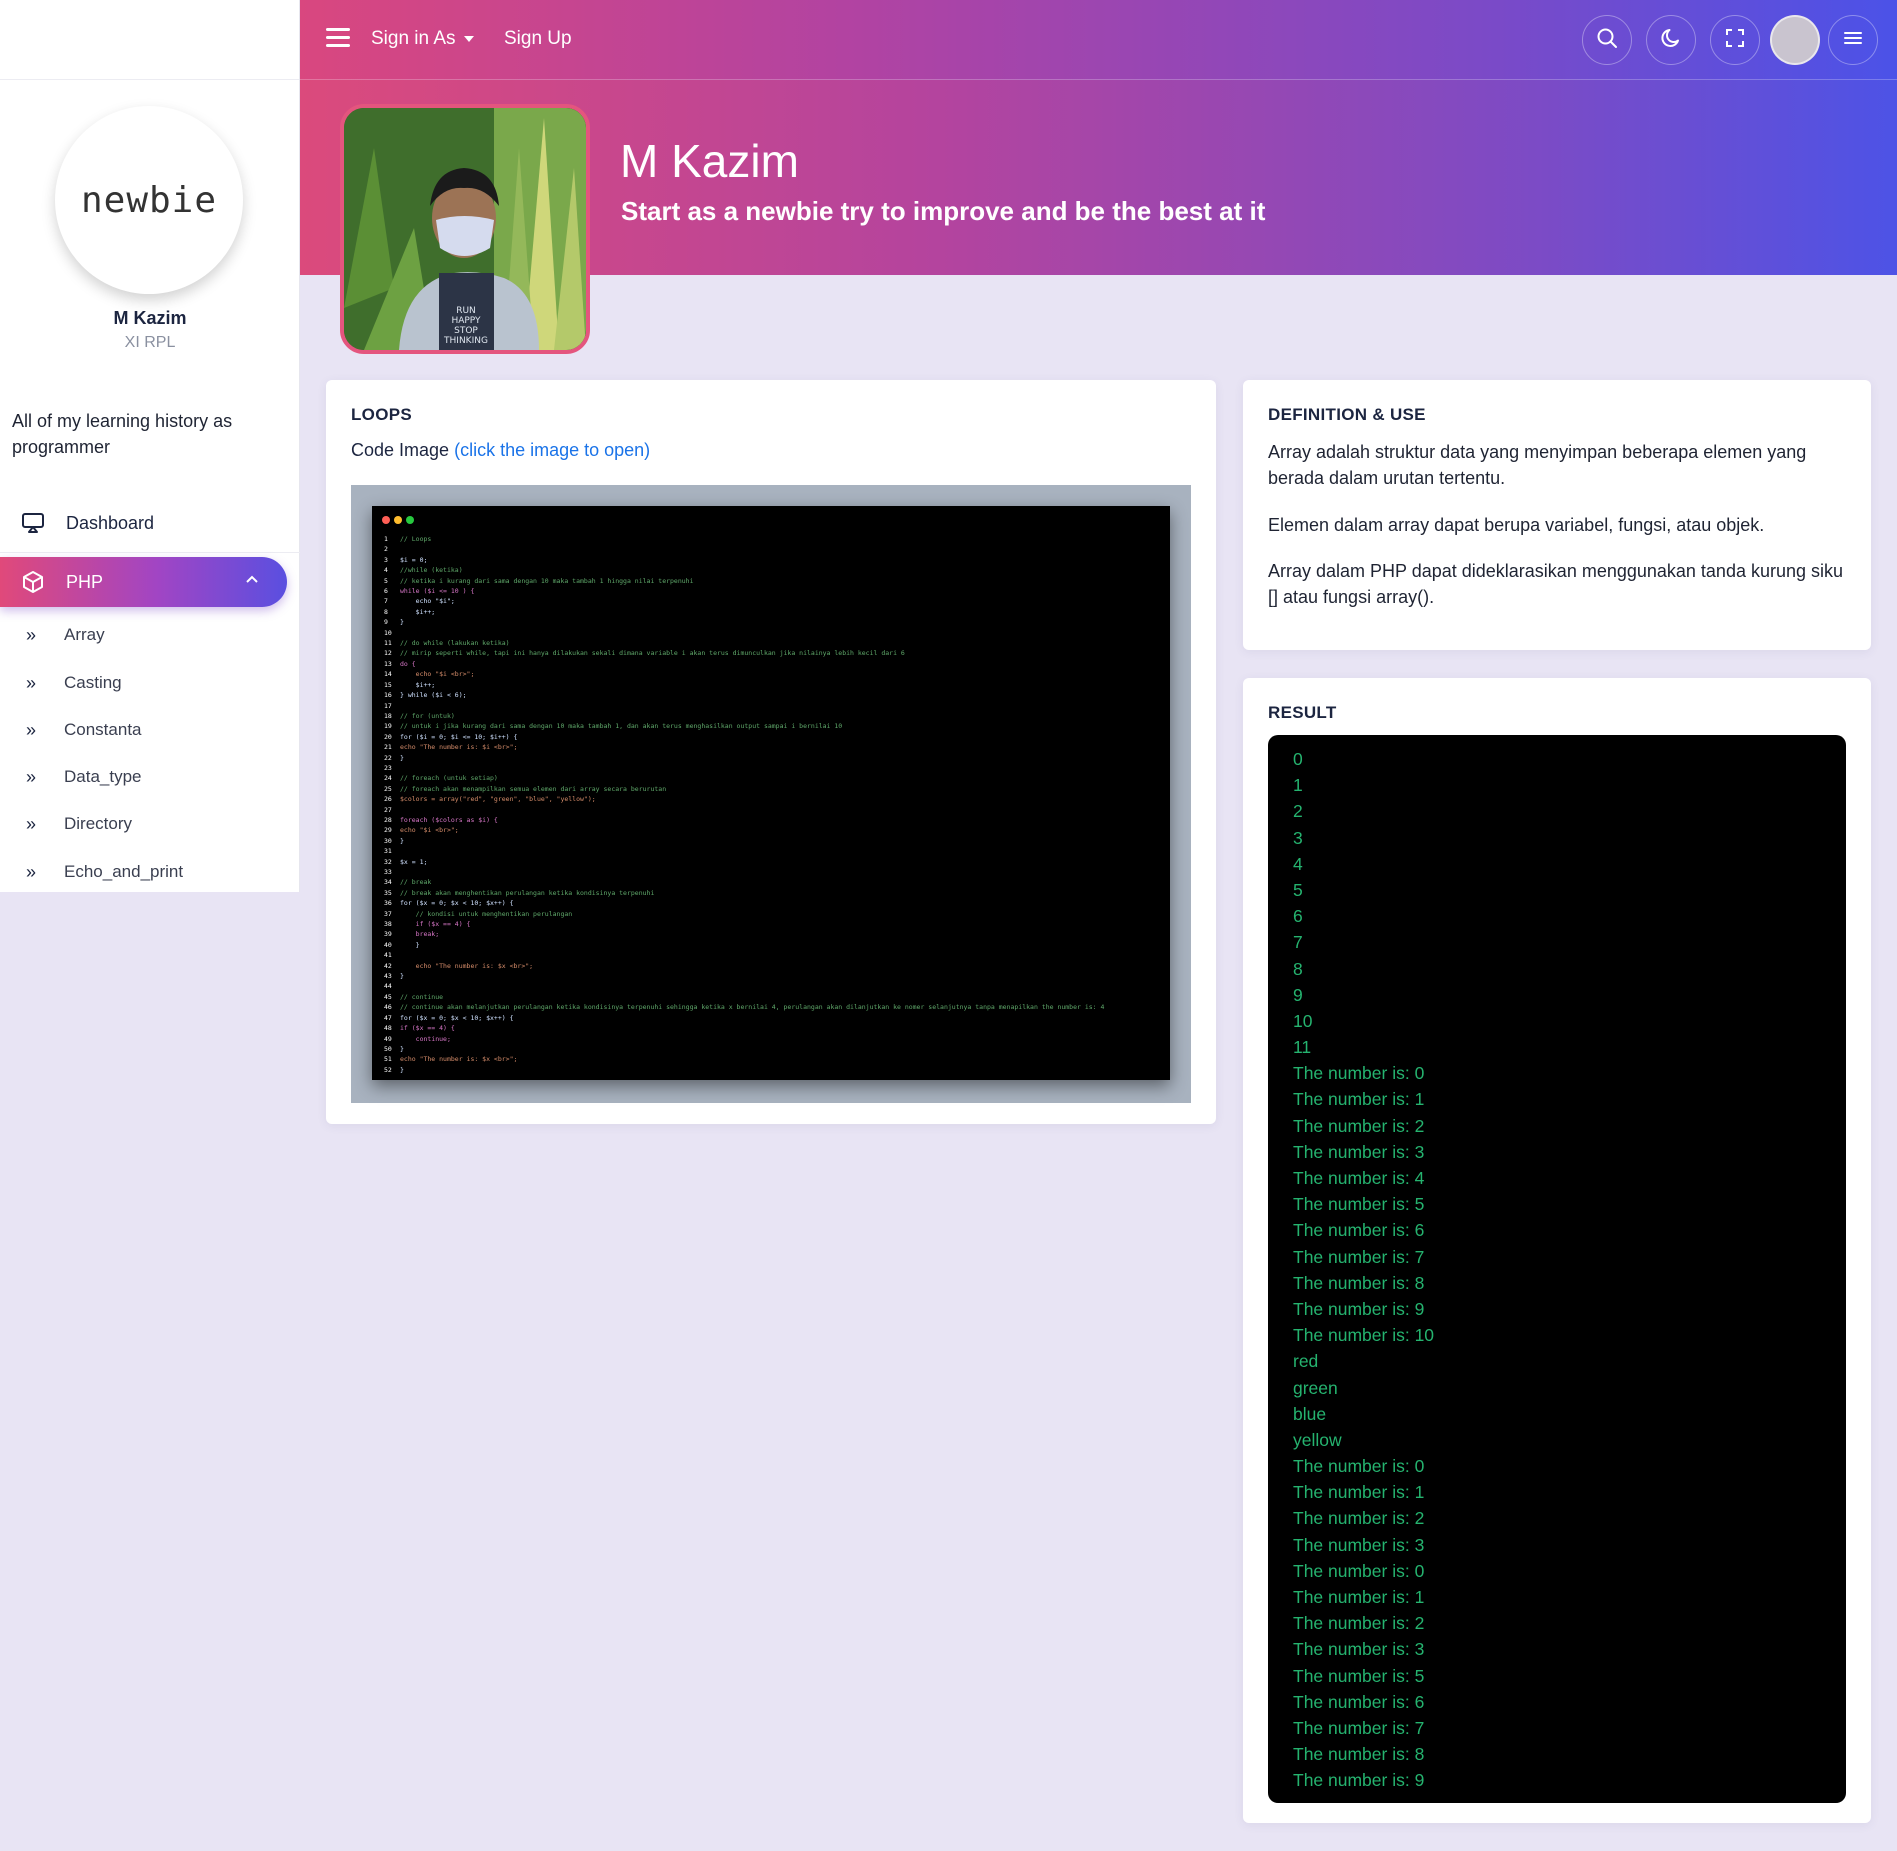 The height and width of the screenshot is (1851, 1897). Describe the element at coordinates (150, 777) in the screenshot. I see `sidebar-sub-item-data-type: » Data_type` at that location.